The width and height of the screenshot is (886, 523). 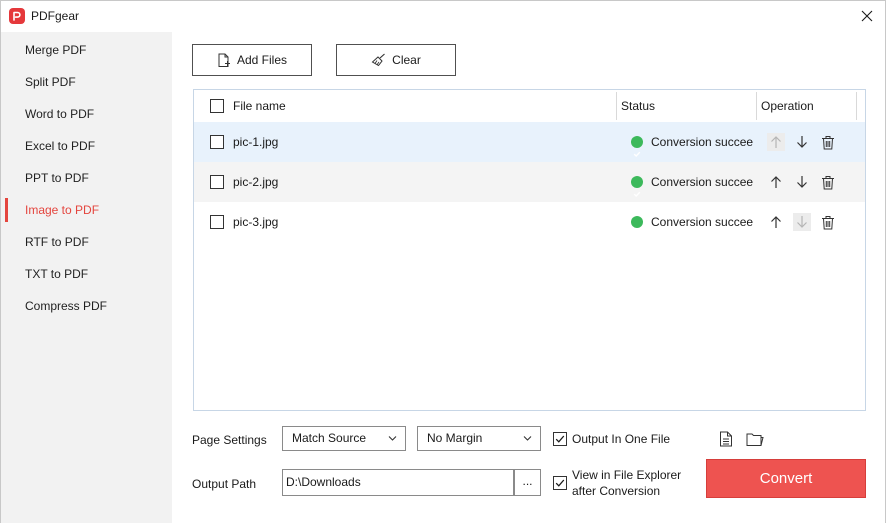 I want to click on column-file-name: File name, so click(x=259, y=106).